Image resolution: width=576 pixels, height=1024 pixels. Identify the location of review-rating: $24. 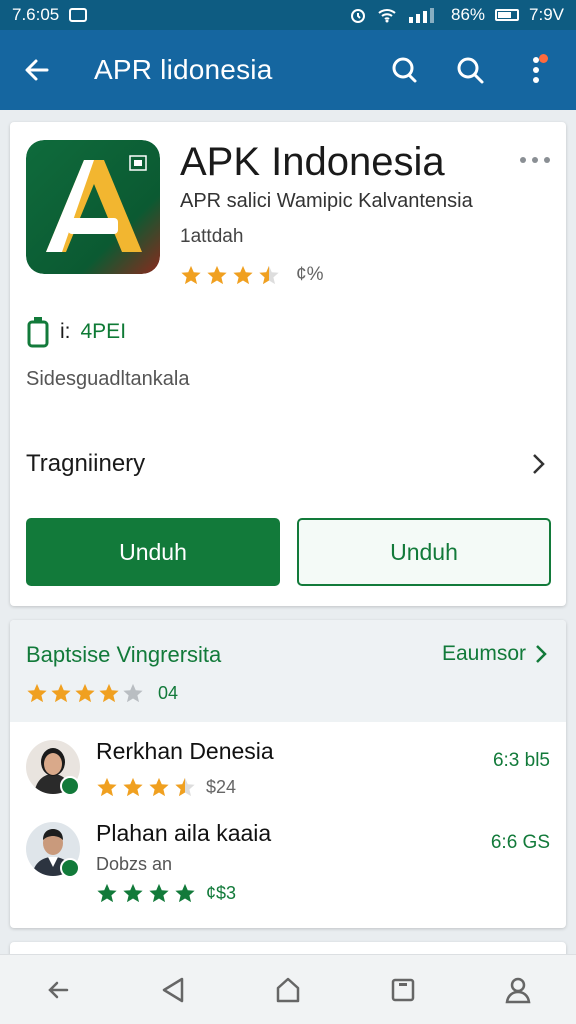
(166, 787).